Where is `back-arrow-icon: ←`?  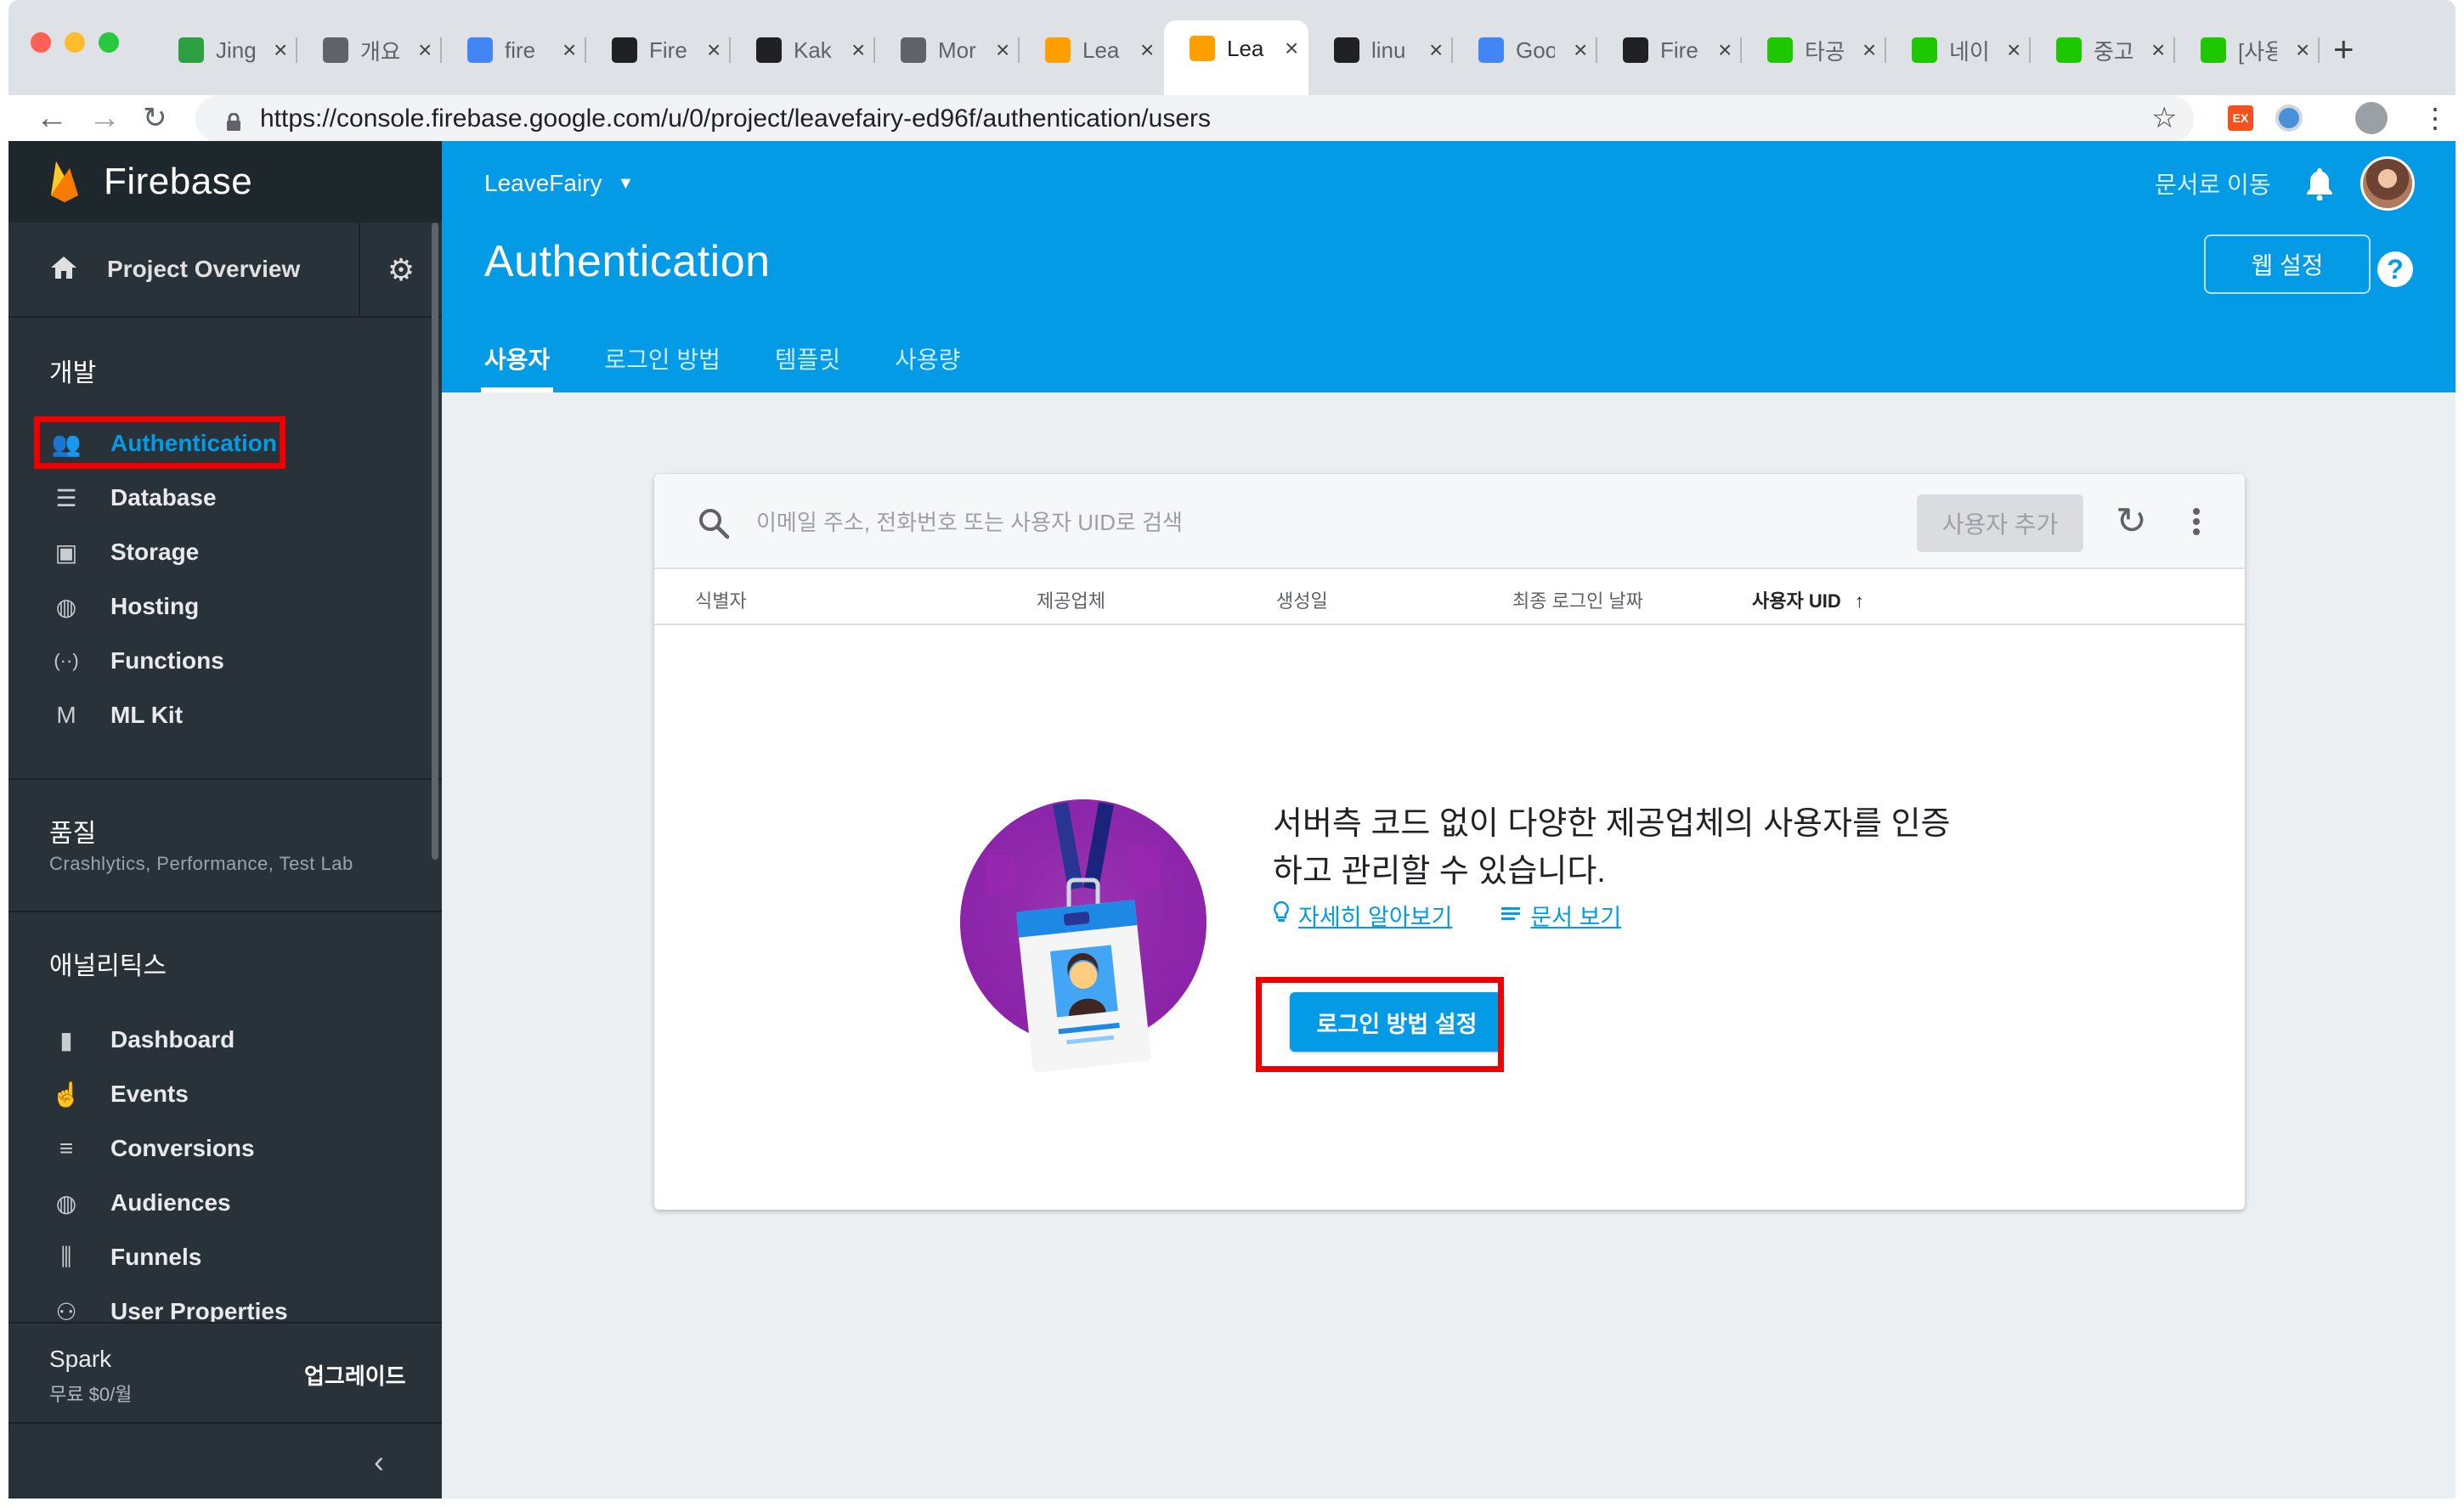 back-arrow-icon: ← is located at coordinates (52, 118).